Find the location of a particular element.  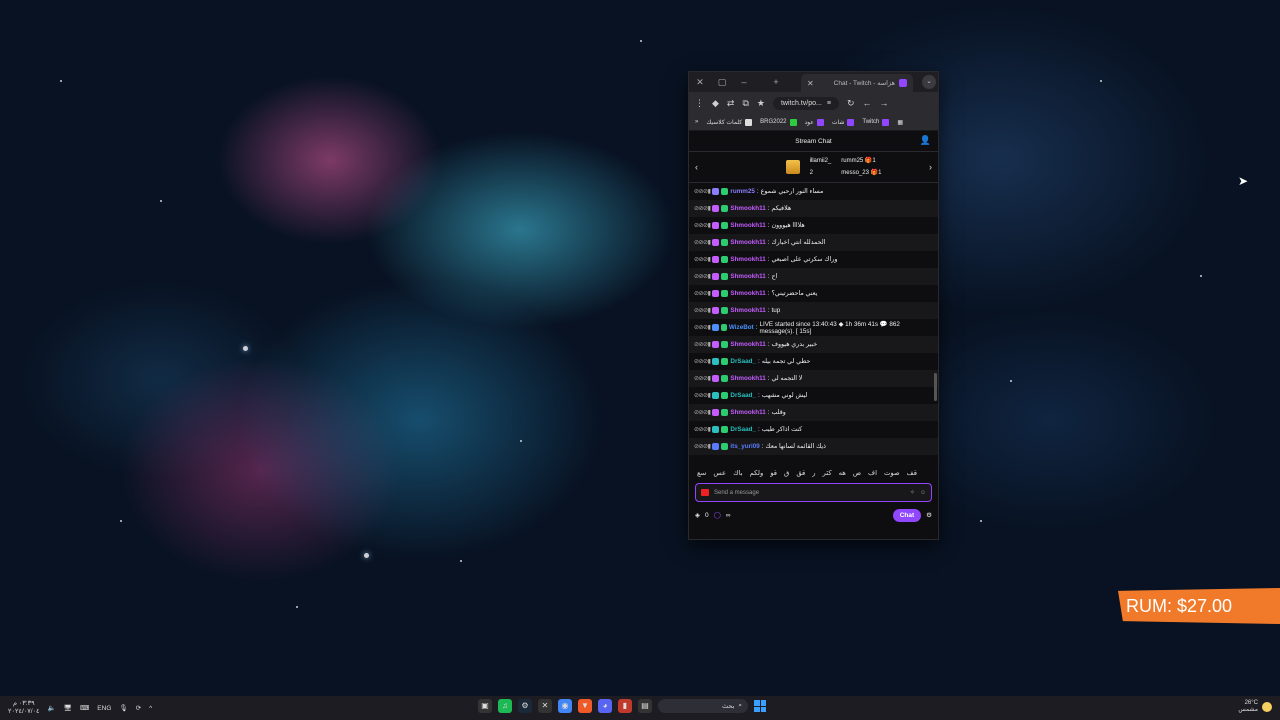

quick-word-button: سع is located at coordinates (701, 473).